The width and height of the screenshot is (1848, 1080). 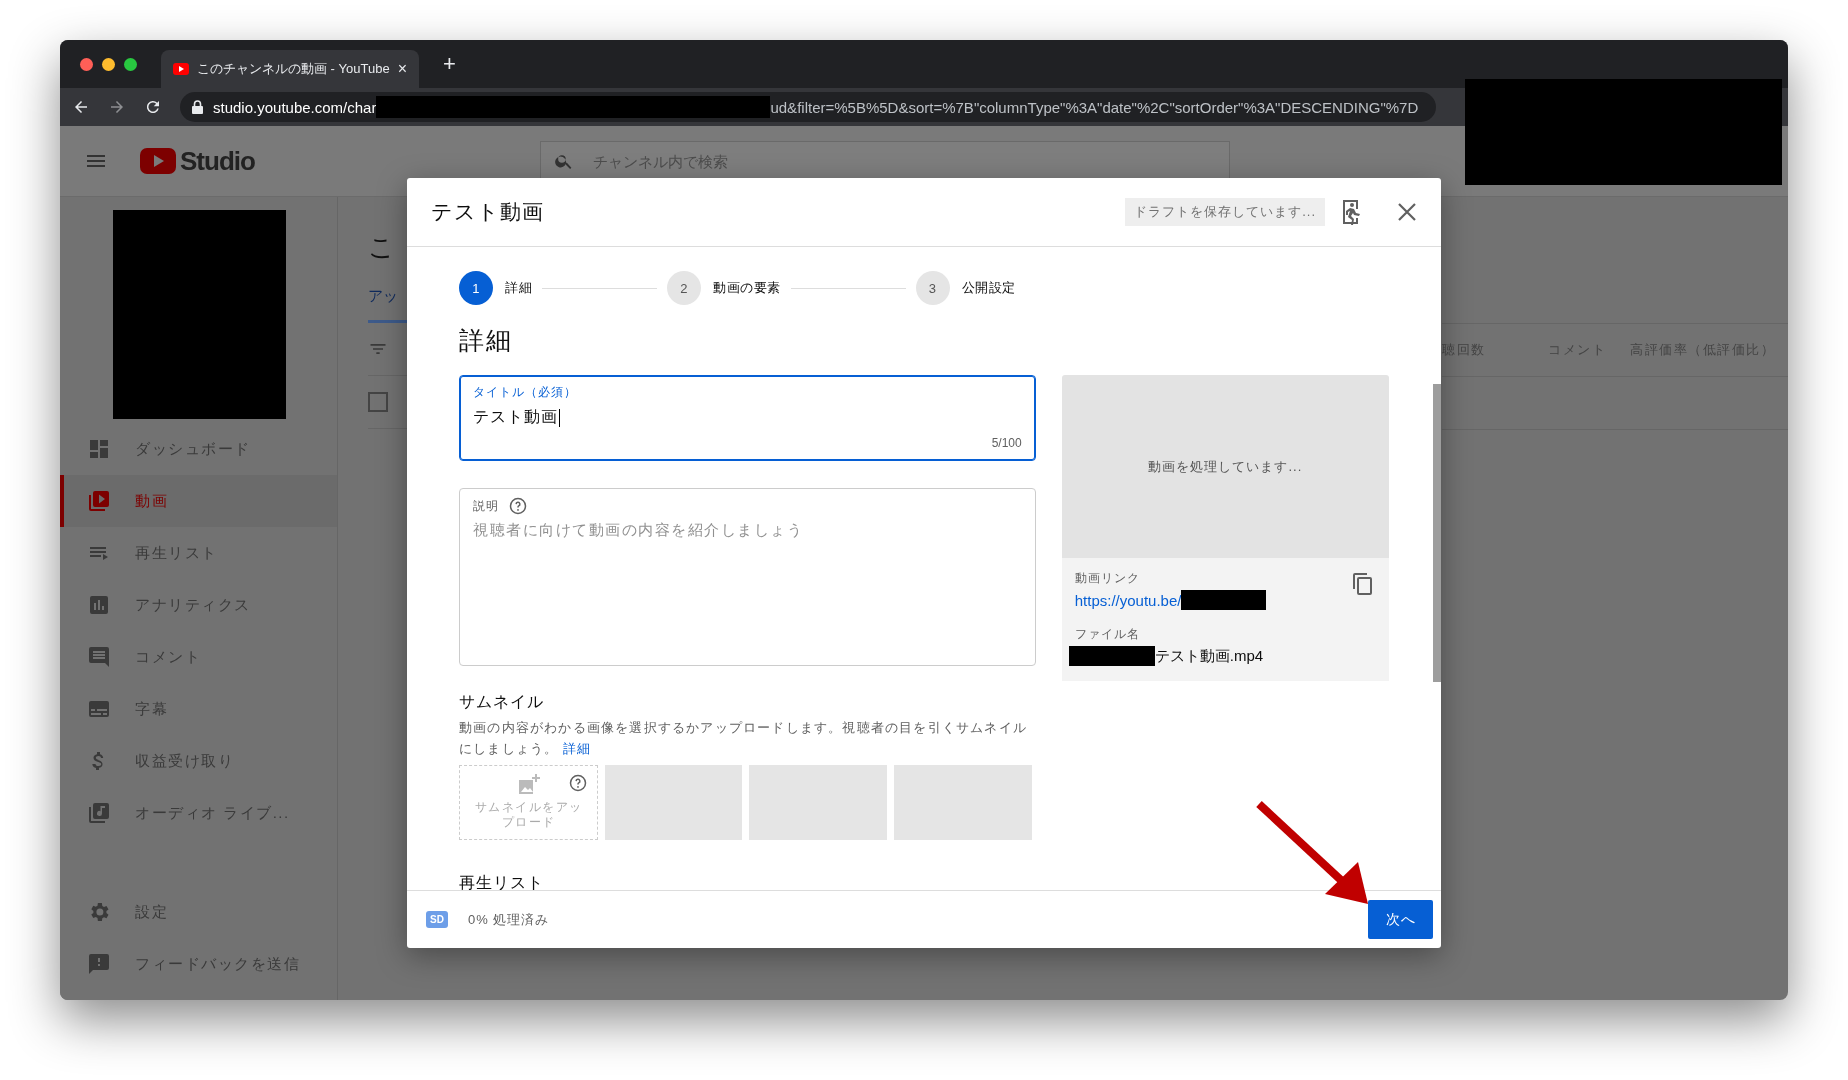 I want to click on field-label: ファイル名, so click(x=1107, y=634).